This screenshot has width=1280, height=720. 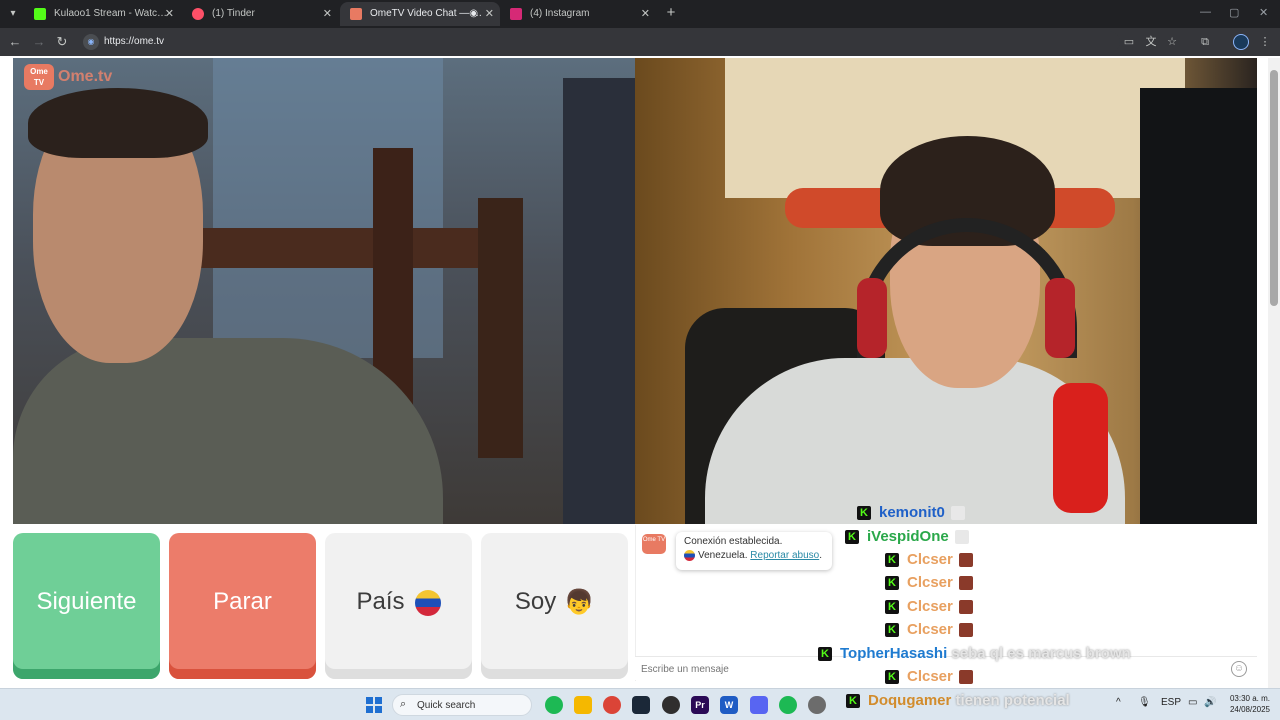 What do you see at coordinates (583, 705) in the screenshot?
I see `file-explorer-icon` at bounding box center [583, 705].